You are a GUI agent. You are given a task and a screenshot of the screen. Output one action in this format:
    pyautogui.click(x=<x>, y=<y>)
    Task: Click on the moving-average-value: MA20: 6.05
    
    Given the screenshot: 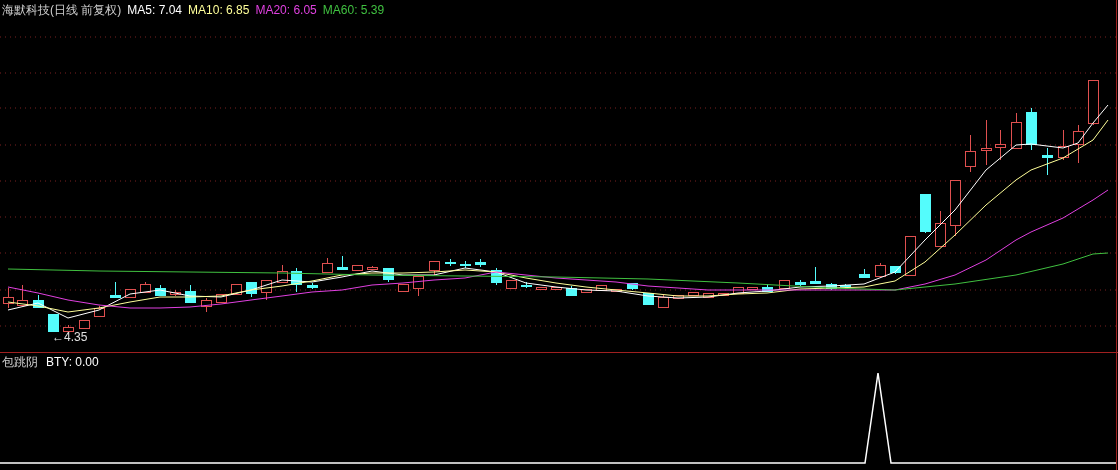 What is the action you would take?
    pyautogui.click(x=286, y=10)
    